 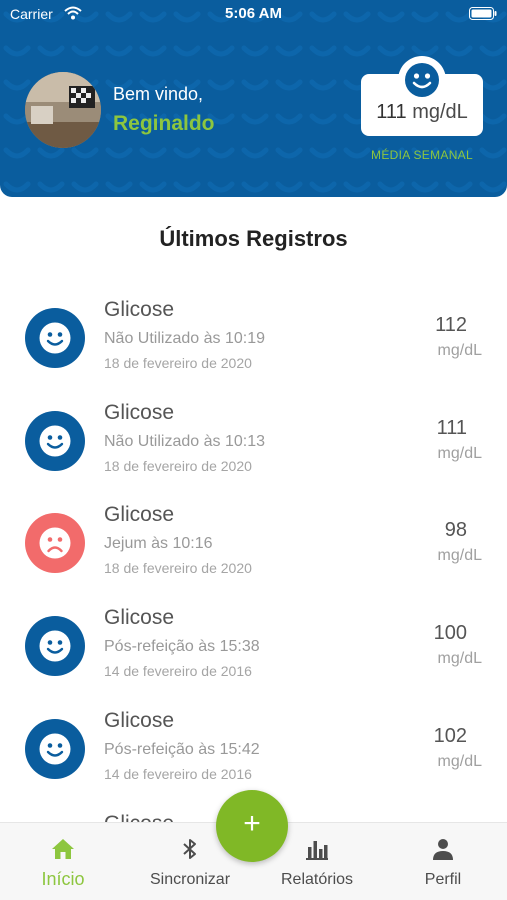 I want to click on status-bar: Carrier 5:06 AM, so click(x=253, y=15).